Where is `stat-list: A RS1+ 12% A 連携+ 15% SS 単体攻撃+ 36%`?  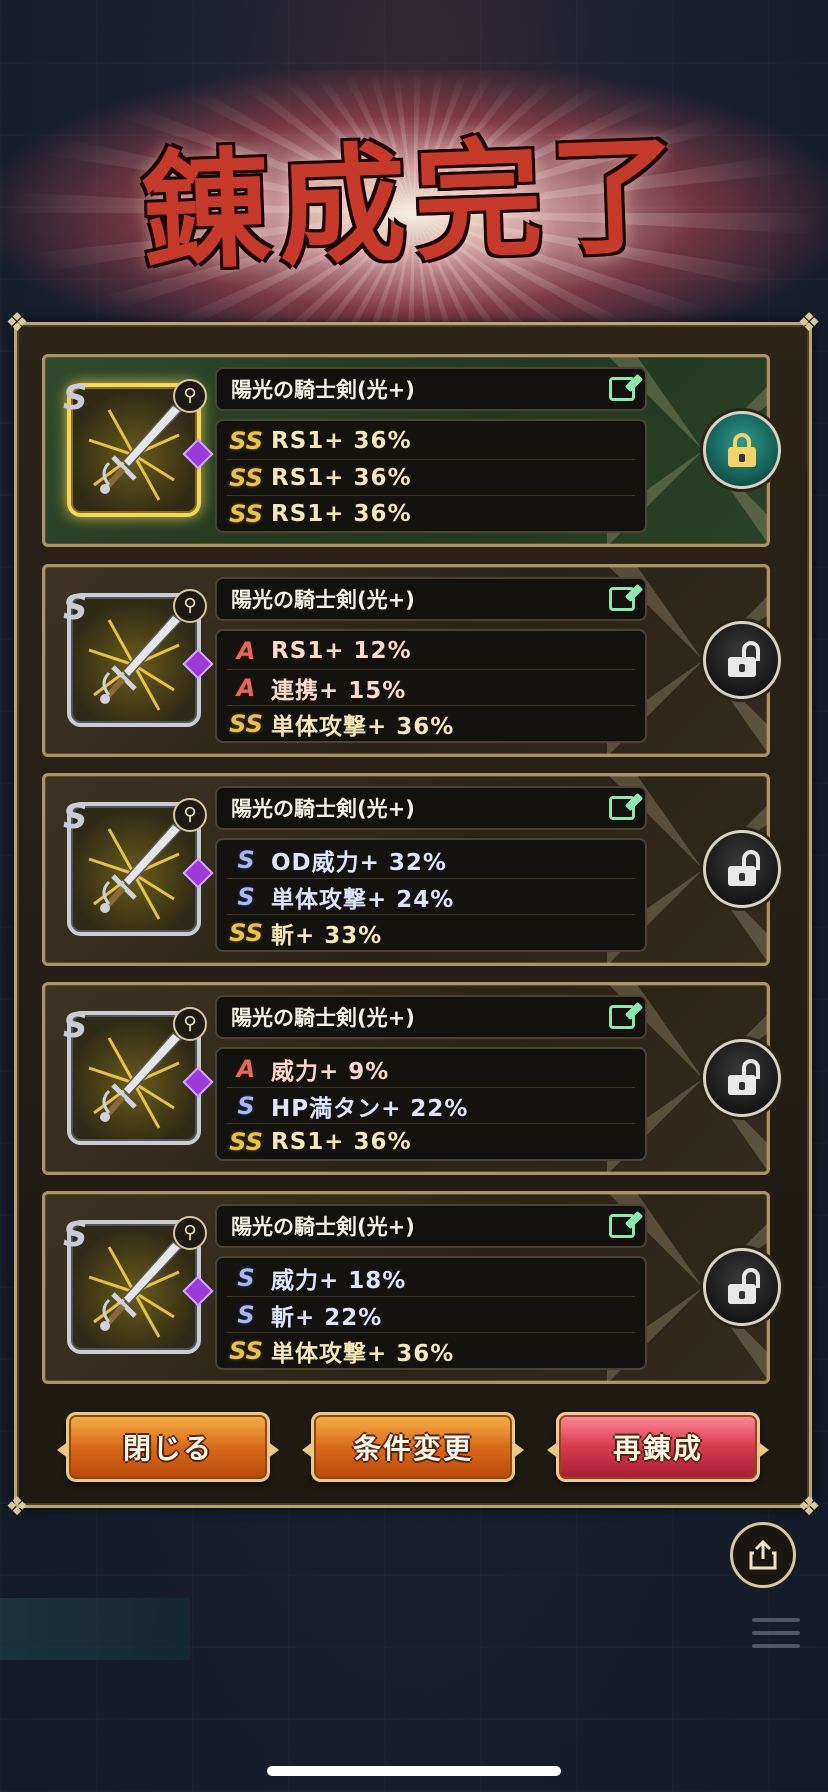 stat-list: A RS1+ 12% A 連携+ 15% SS 単体攻撃+ 36% is located at coordinates (431, 686).